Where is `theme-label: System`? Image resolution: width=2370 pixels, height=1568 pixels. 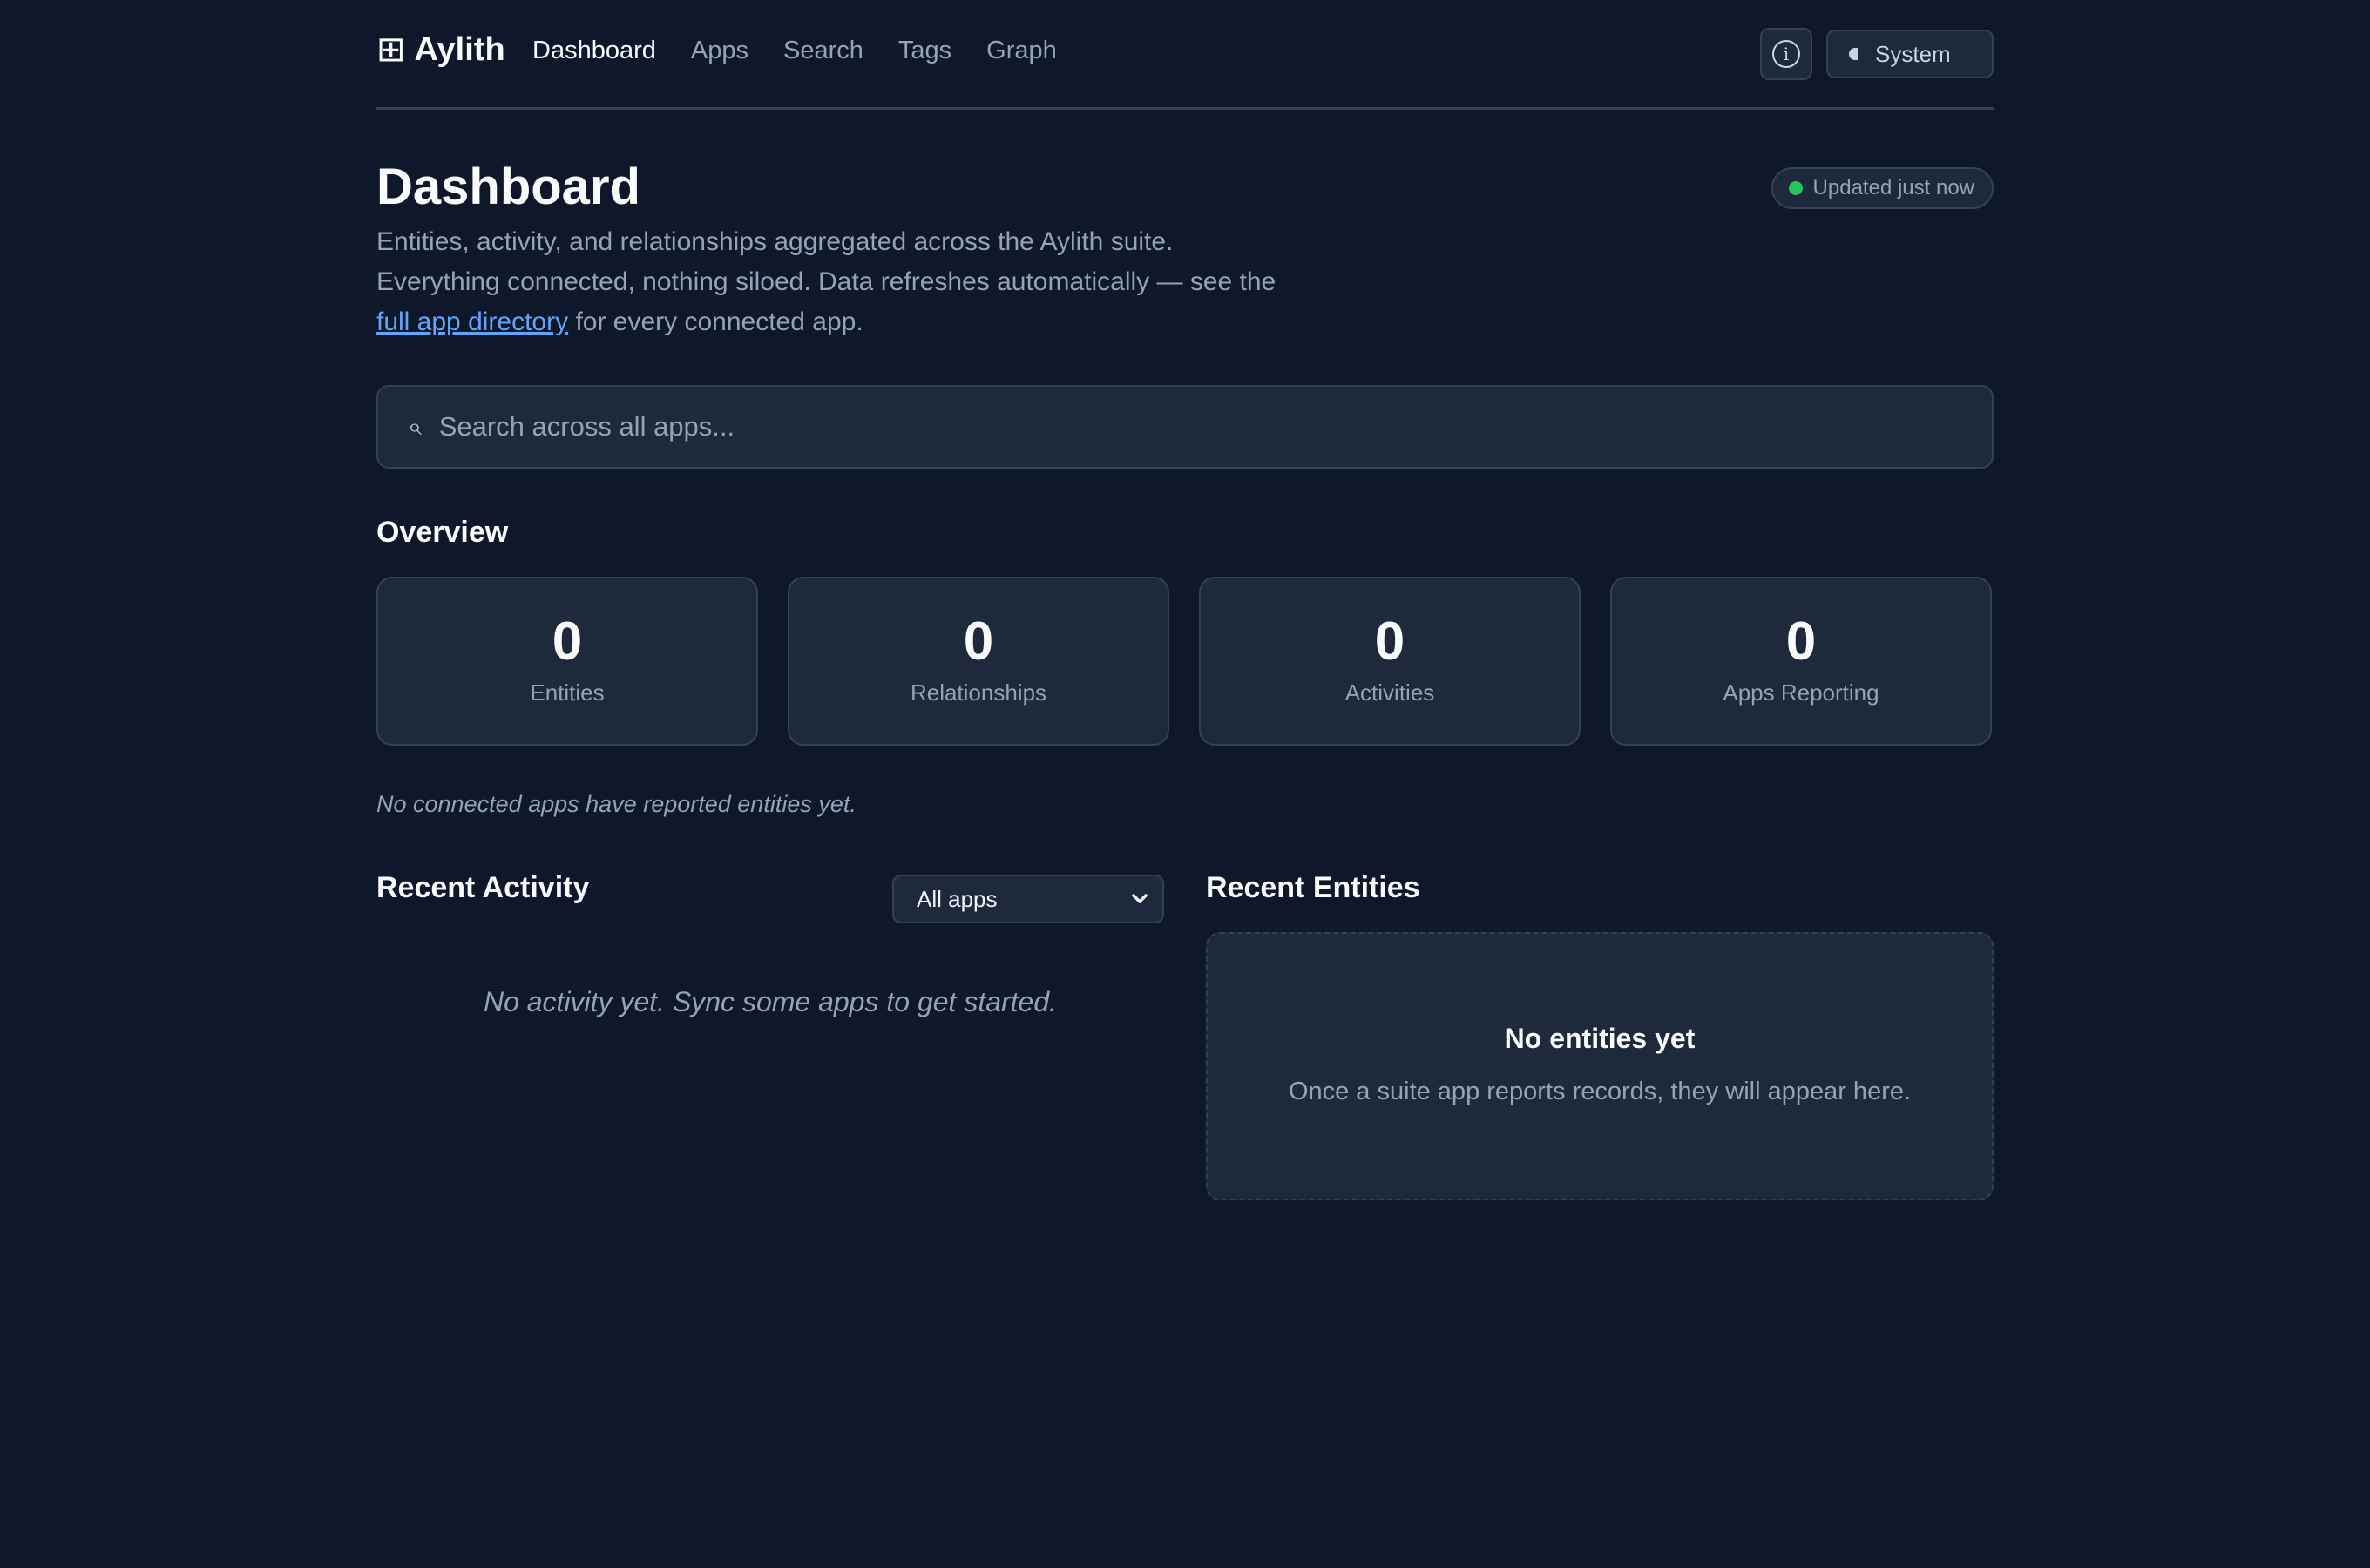
theme-label: System is located at coordinates (1913, 53).